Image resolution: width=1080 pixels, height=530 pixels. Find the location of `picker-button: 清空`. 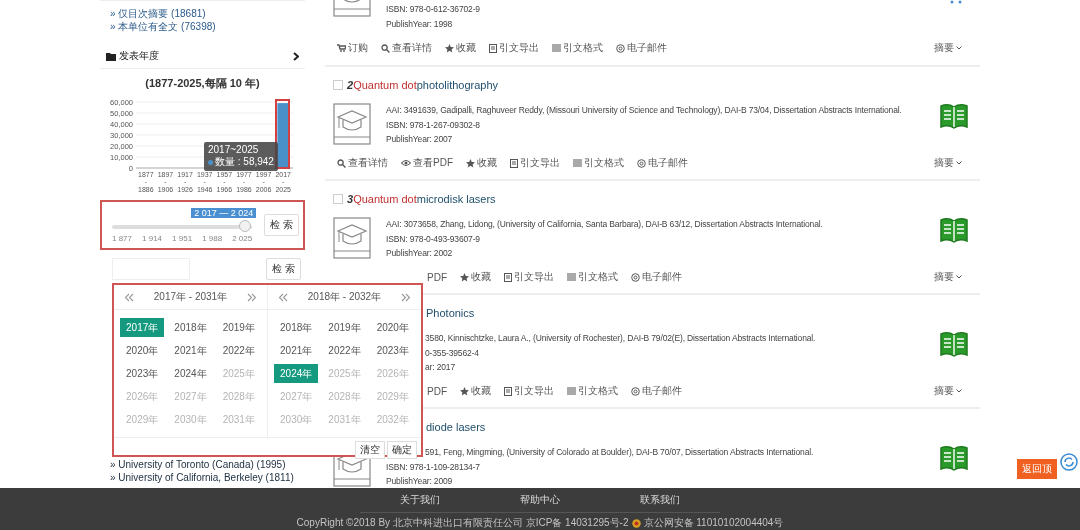

picker-button: 清空 is located at coordinates (370, 450).